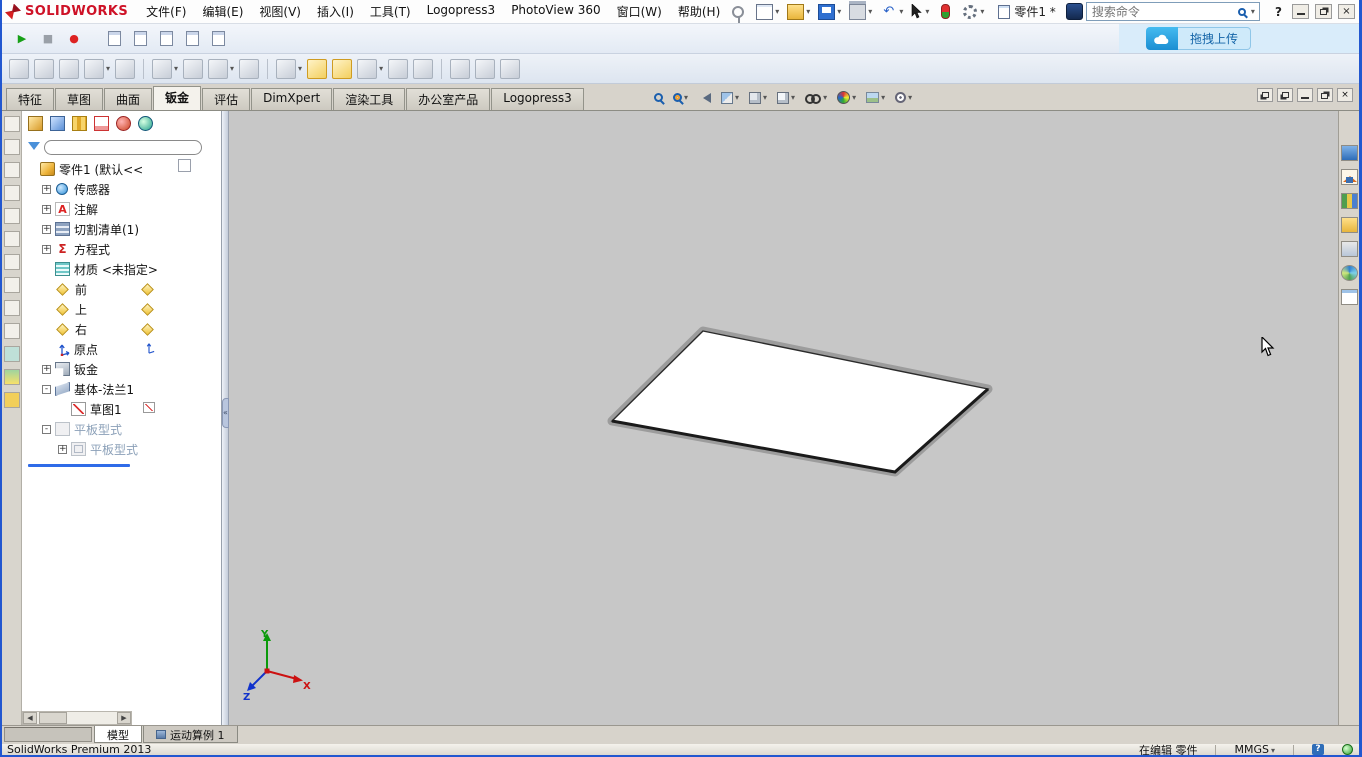  What do you see at coordinates (860, 12) in the screenshot?
I see `print-document-button: ▾` at bounding box center [860, 12].